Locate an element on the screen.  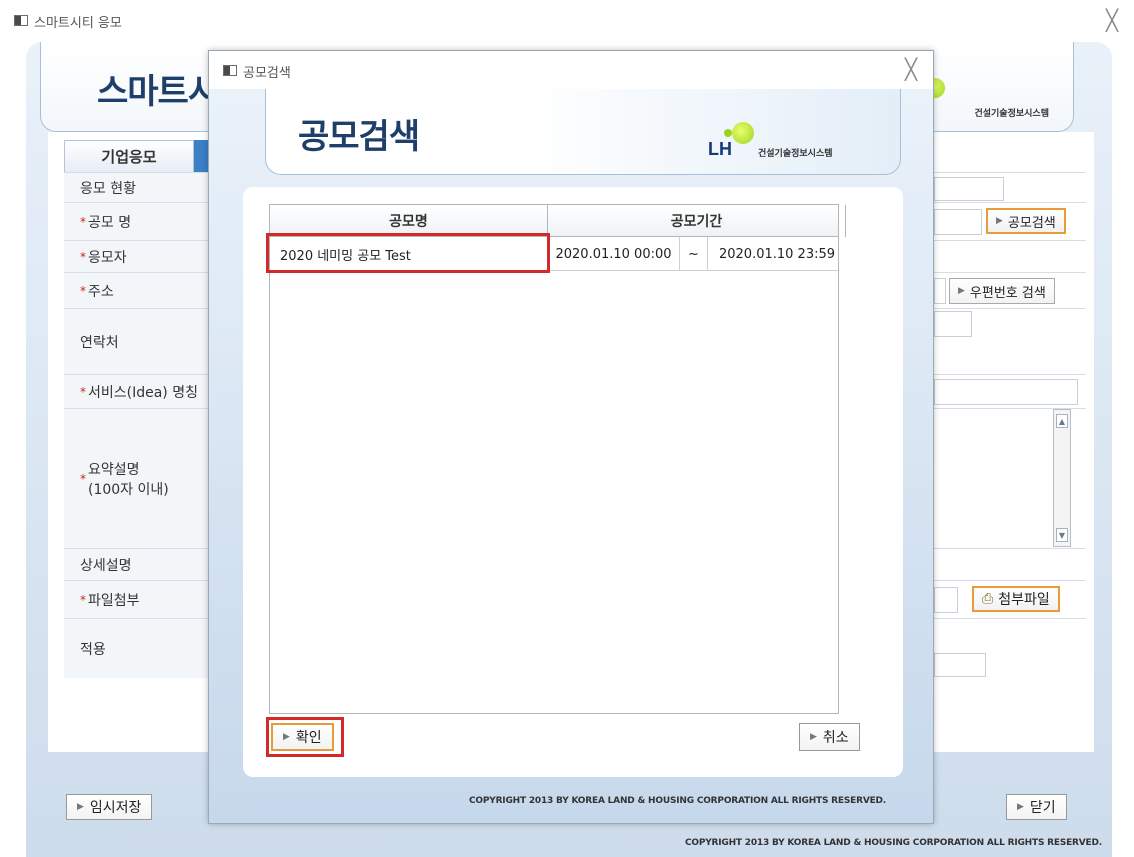
dialog-title: 공모검색 is located at coordinates (267, 73).